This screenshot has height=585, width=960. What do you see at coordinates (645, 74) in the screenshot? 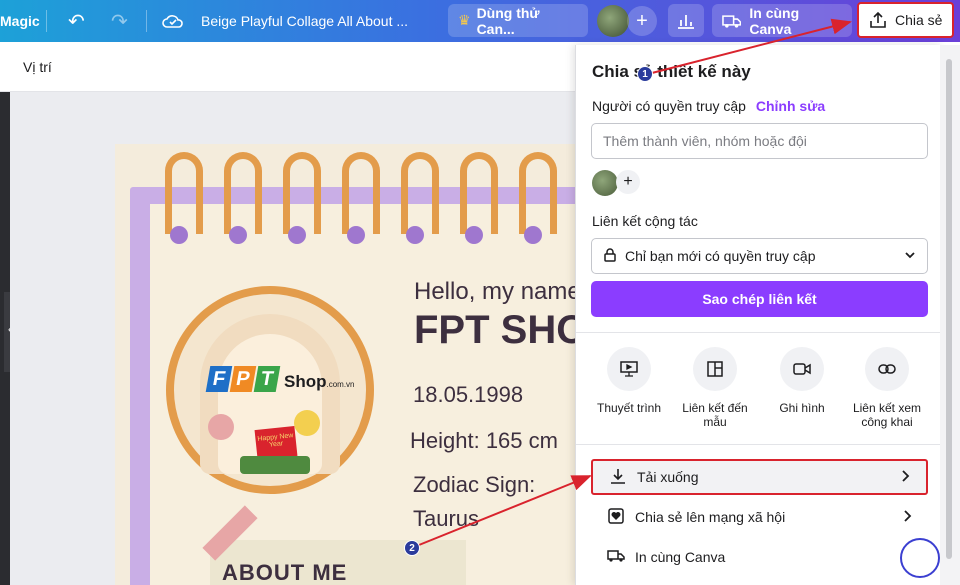
I see `step-badge-1: 1` at bounding box center [645, 74].